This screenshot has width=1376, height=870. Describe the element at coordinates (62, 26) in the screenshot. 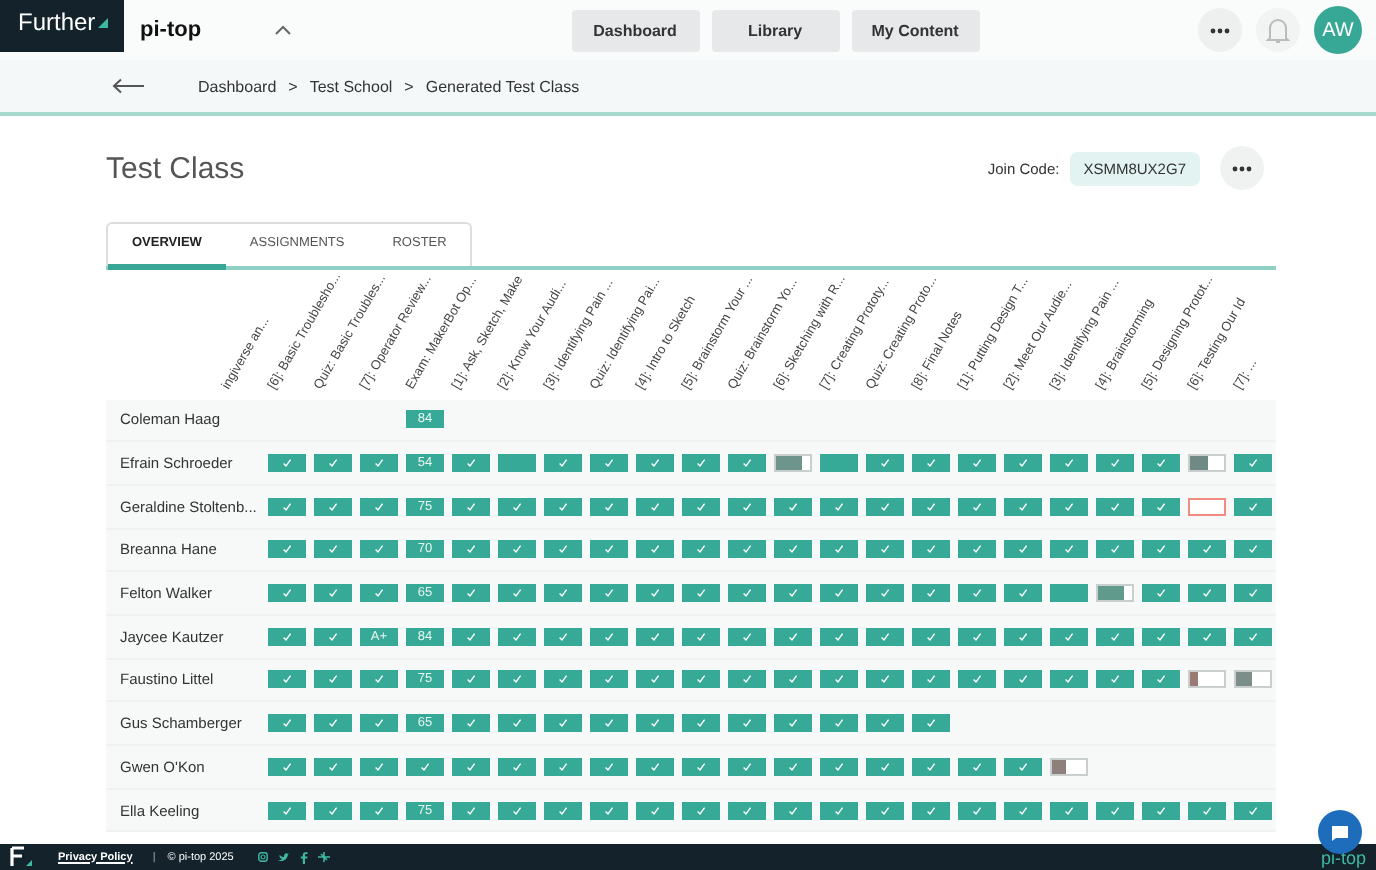

I see `brand-logo: Further` at that location.